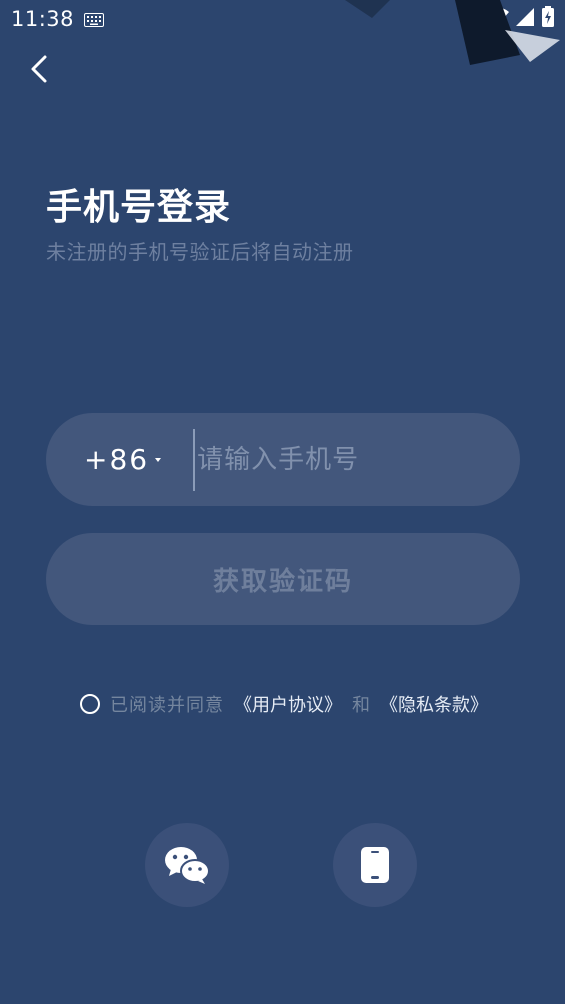 The image size is (565, 1004). What do you see at coordinates (200, 252) in the screenshot?
I see `page-subtitle: 未注册的手机号验证后将自动注册` at bounding box center [200, 252].